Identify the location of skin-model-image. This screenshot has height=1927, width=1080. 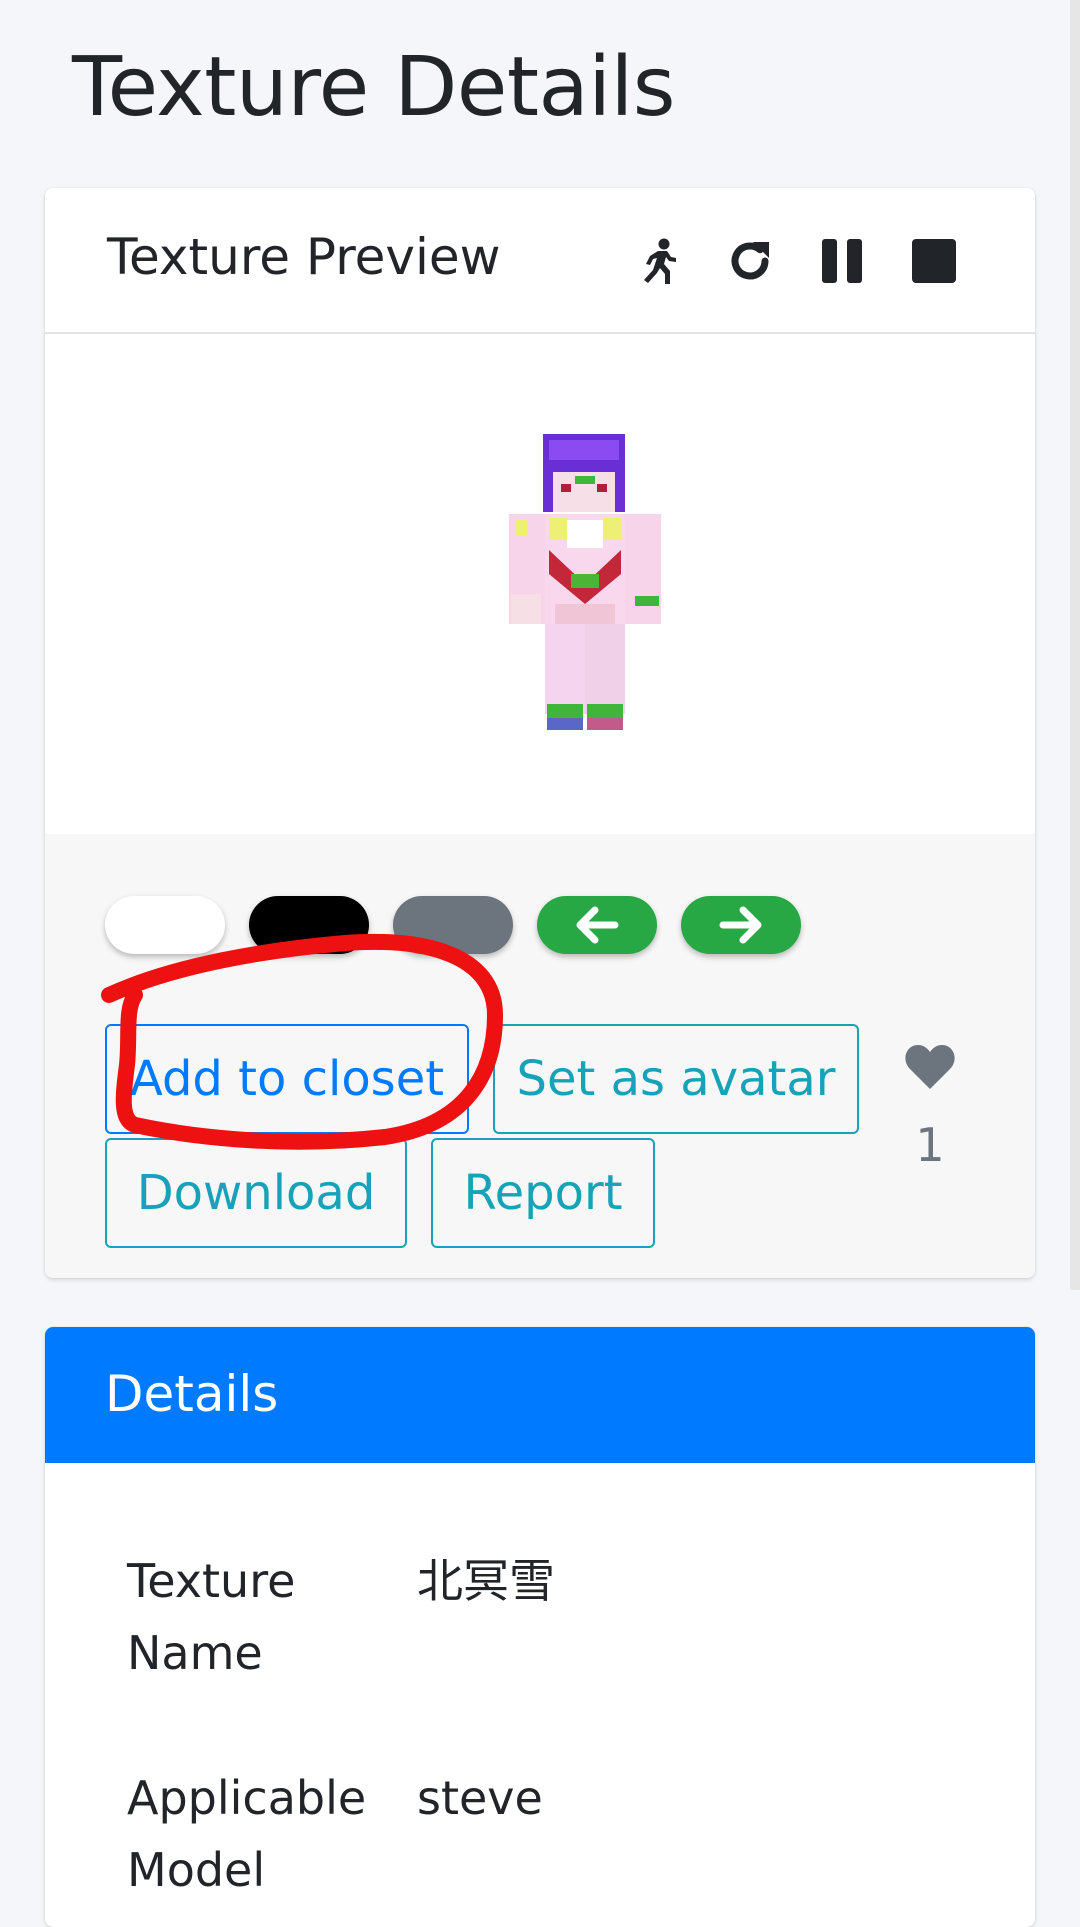
(585, 582).